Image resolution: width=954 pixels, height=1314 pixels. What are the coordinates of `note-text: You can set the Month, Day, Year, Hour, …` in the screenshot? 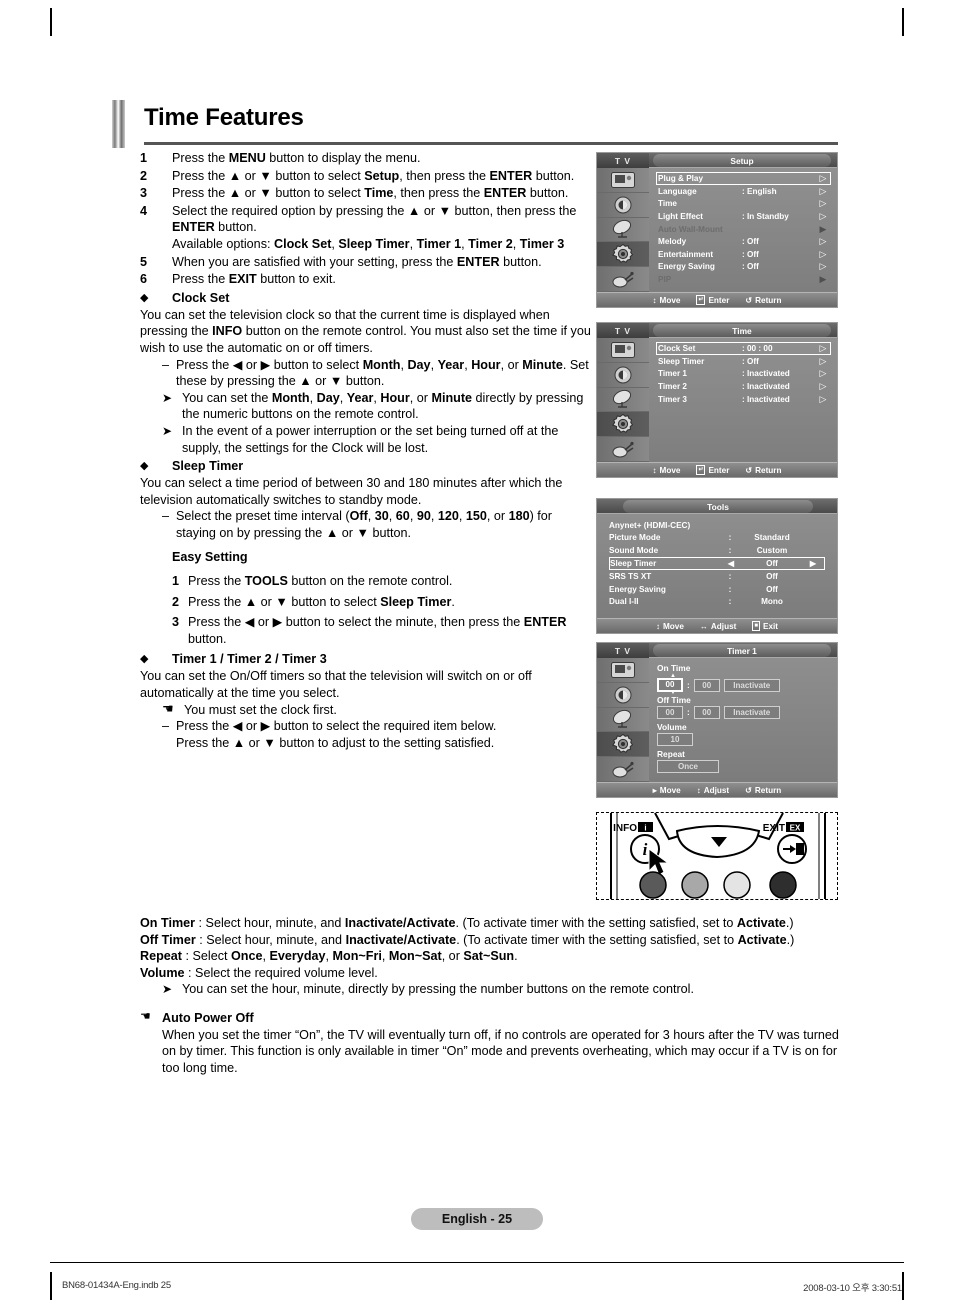 It's located at (383, 406).